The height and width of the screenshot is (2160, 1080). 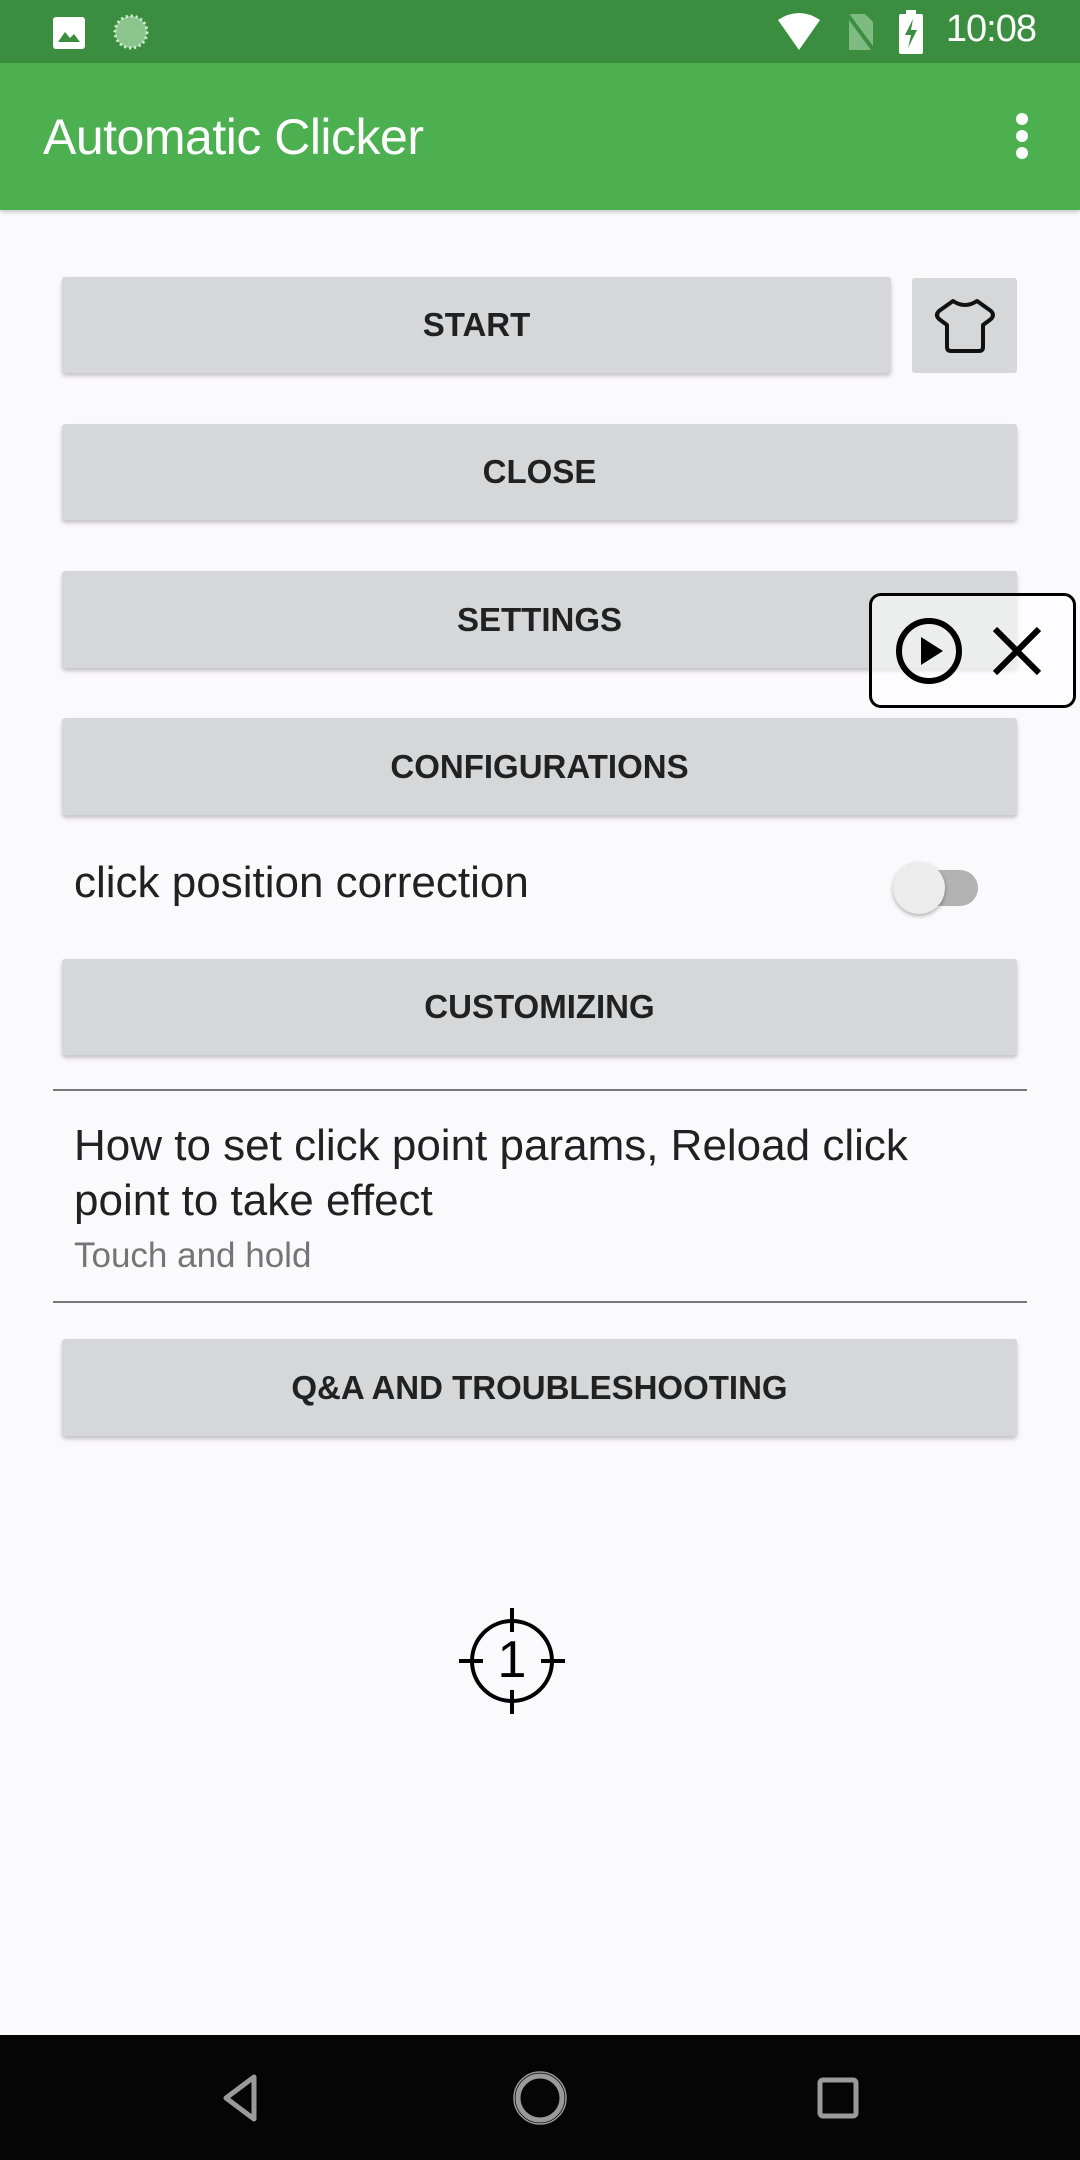 What do you see at coordinates (540, 136) in the screenshot?
I see `app-bar: Automatic Clicker` at bounding box center [540, 136].